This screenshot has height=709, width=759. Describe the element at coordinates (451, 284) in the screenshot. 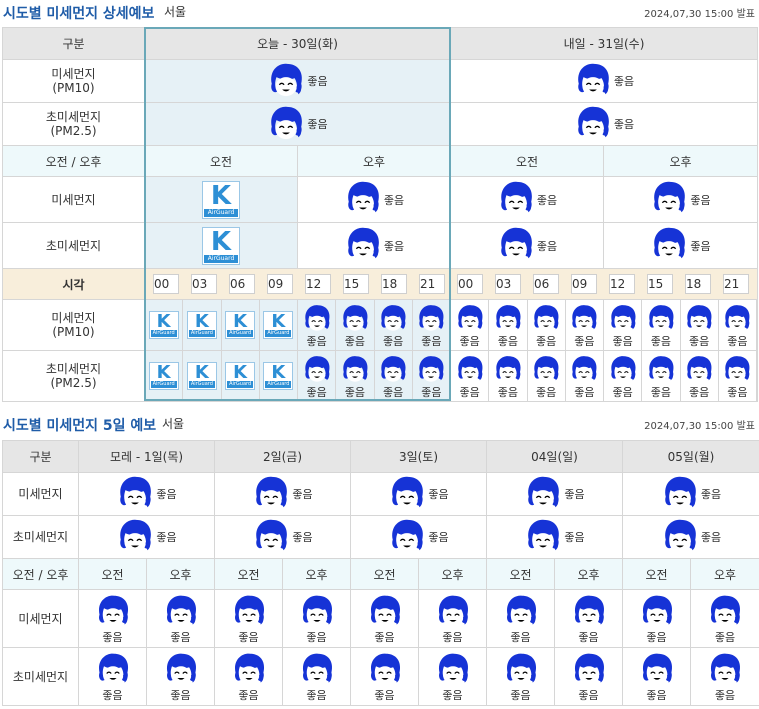

I see `hour-box-list: 00 03 06 09 12 15 18 21 00 03 06 09 12 15 18 21` at that location.